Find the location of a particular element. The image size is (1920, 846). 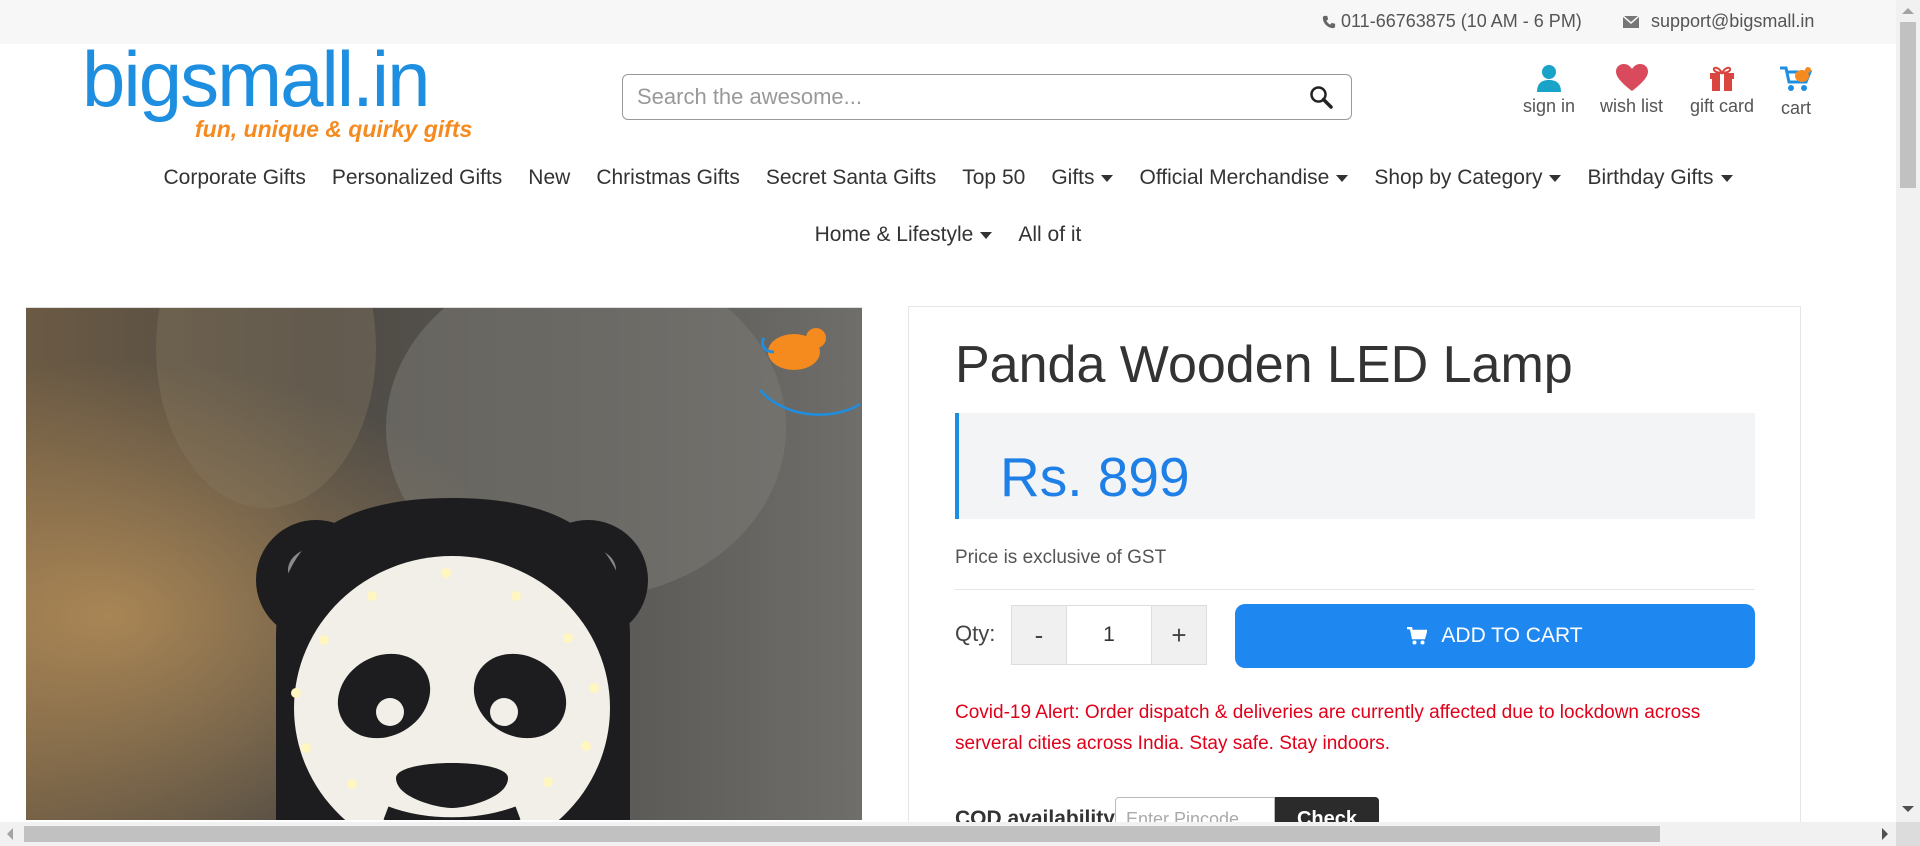

nav-secret-santa-gifts: Secret Santa Gifts is located at coordinates (851, 178).